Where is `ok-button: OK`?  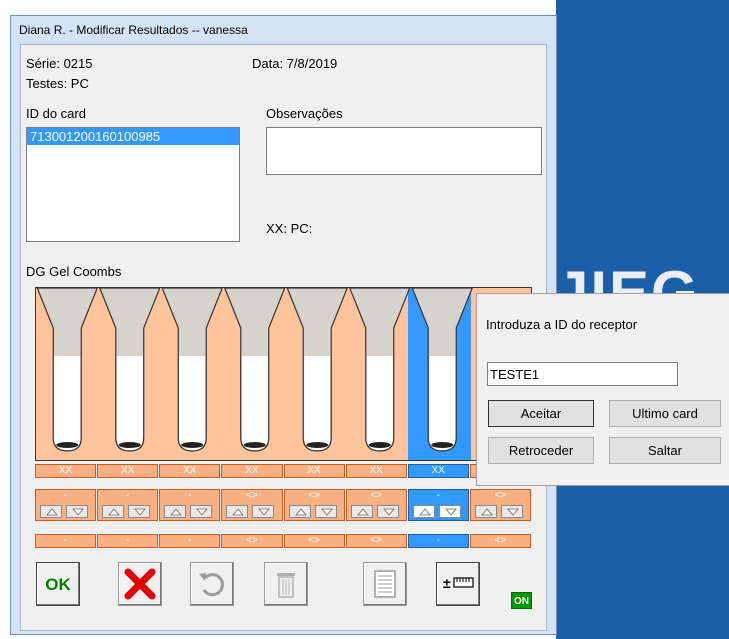
ok-button: OK is located at coordinates (58, 584).